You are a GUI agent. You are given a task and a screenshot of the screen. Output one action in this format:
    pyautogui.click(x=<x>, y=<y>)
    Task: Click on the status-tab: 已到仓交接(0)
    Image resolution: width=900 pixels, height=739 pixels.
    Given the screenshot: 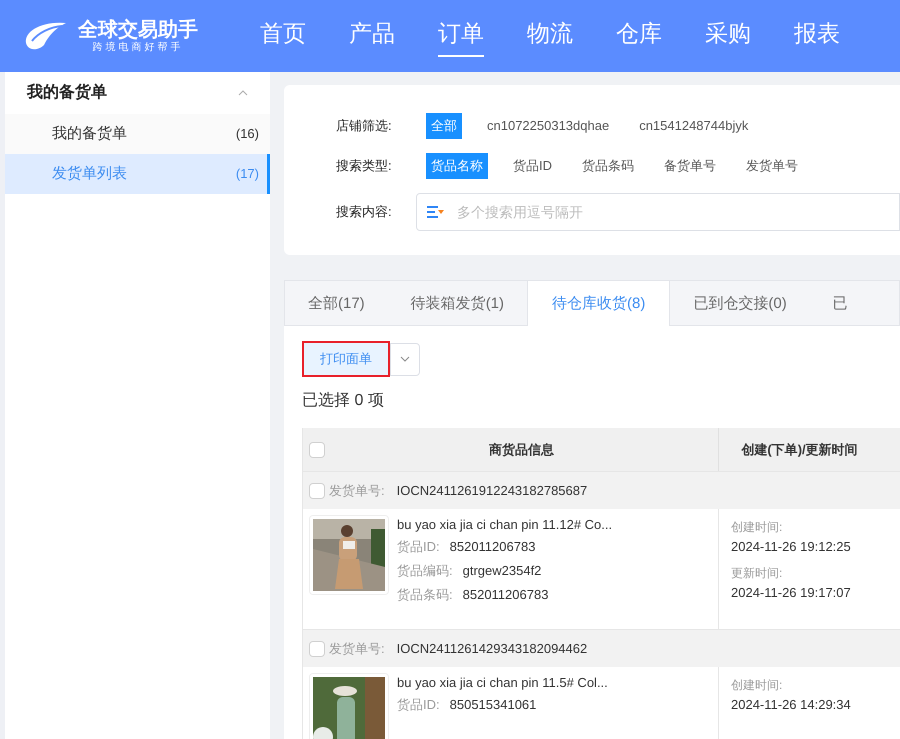 What is the action you would take?
    pyautogui.click(x=740, y=304)
    